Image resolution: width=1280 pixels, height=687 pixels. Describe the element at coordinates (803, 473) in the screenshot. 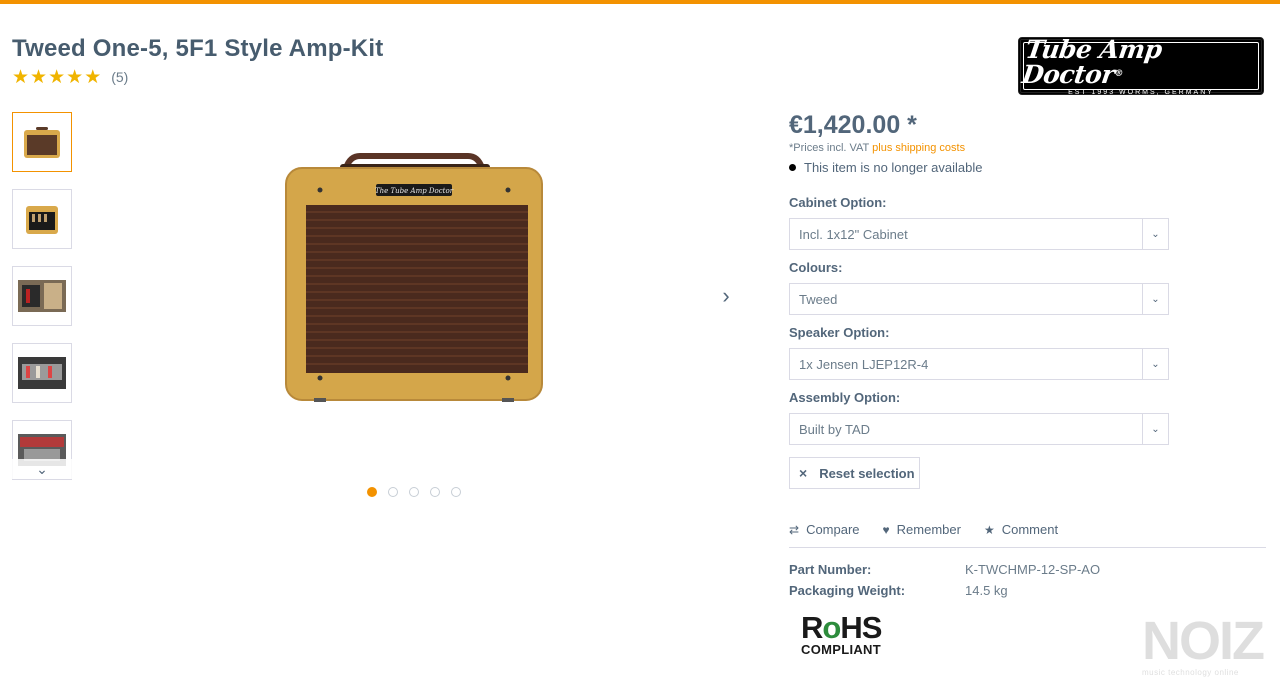

I see `close-icon: ×` at that location.